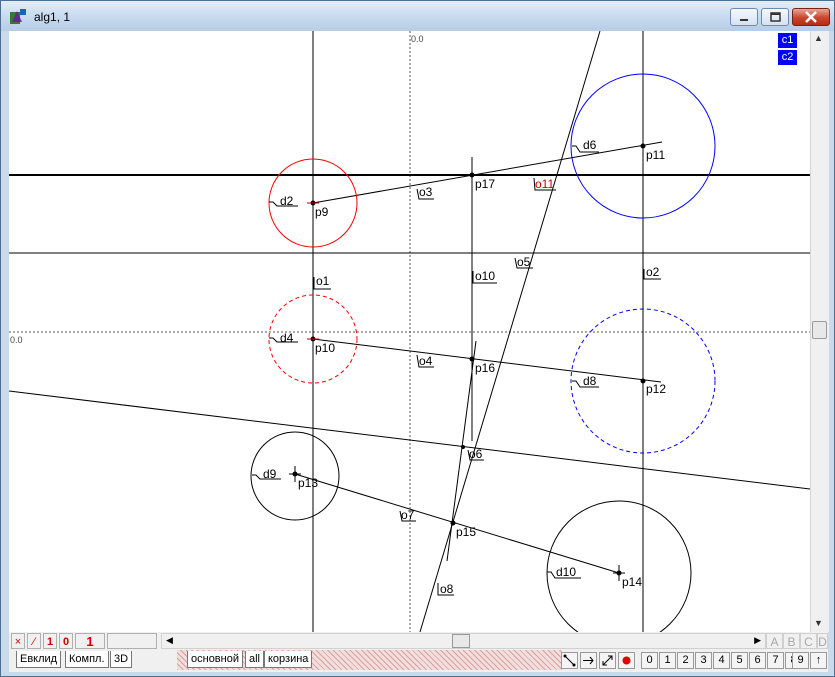 The height and width of the screenshot is (677, 835). I want to click on diagonal-tool-button, so click(607, 660).